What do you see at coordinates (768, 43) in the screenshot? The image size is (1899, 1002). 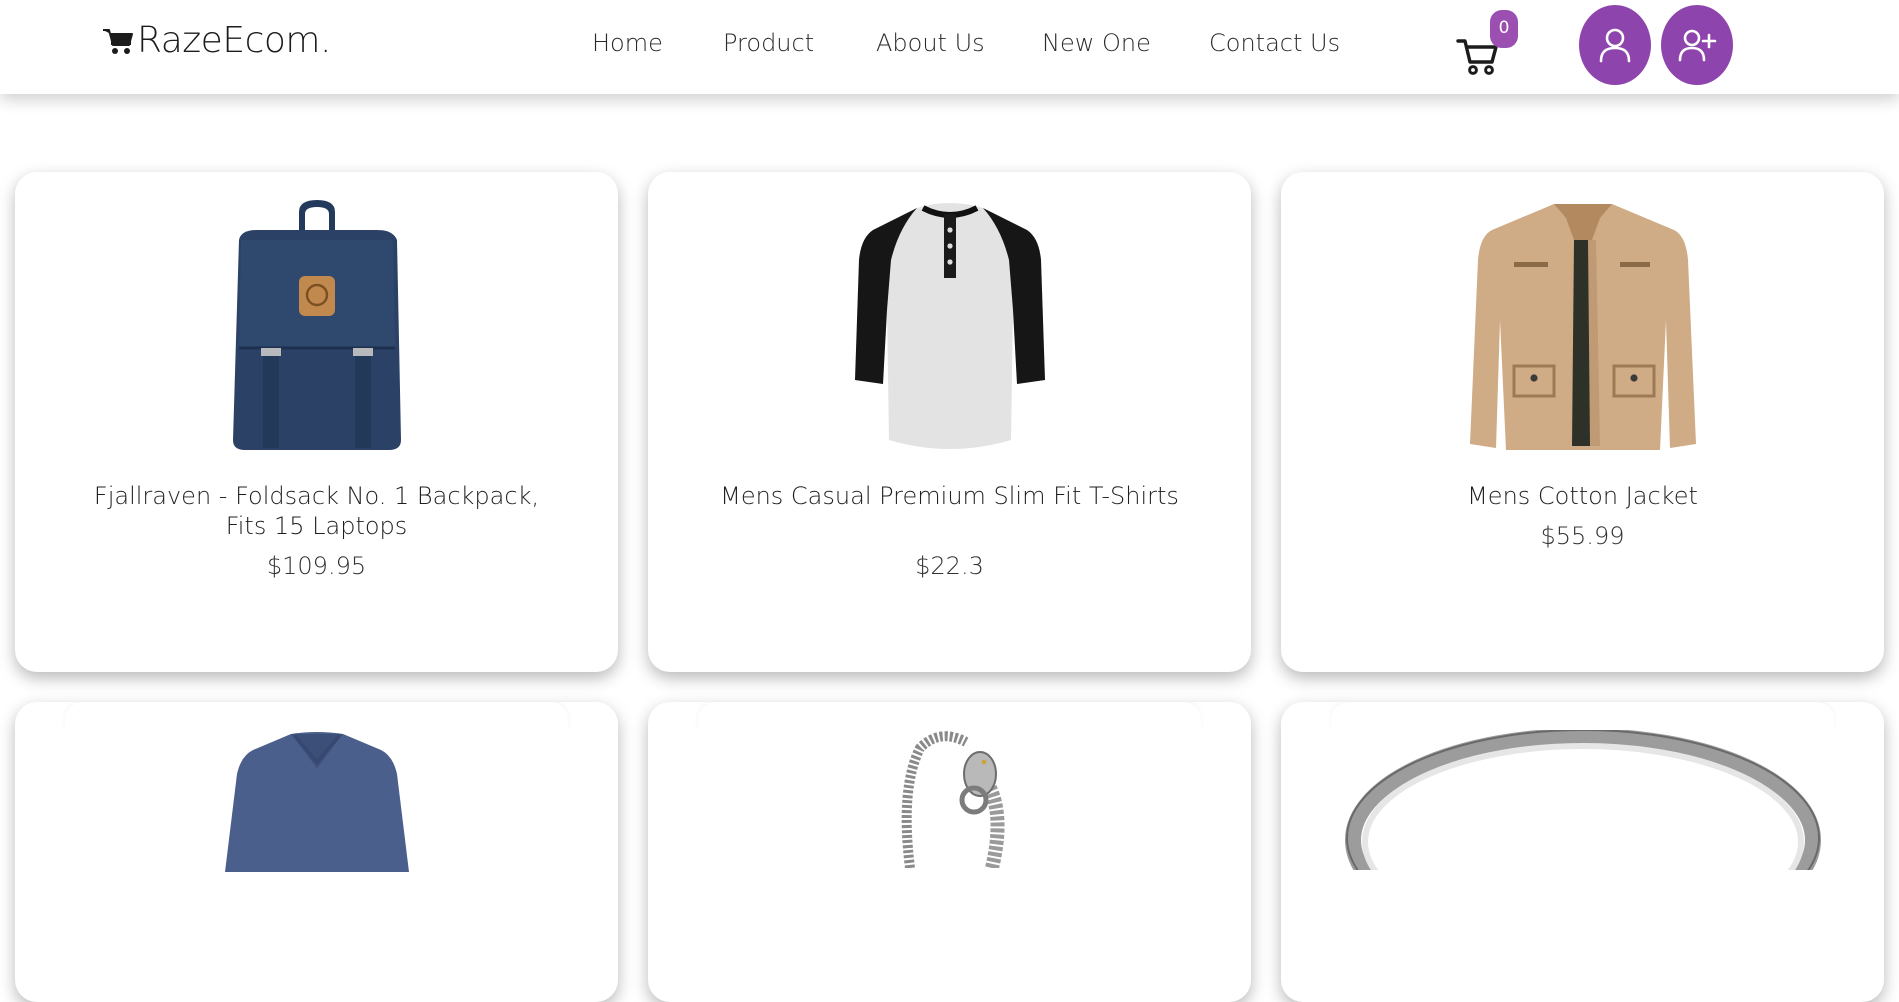 I see `nav-product: Product` at bounding box center [768, 43].